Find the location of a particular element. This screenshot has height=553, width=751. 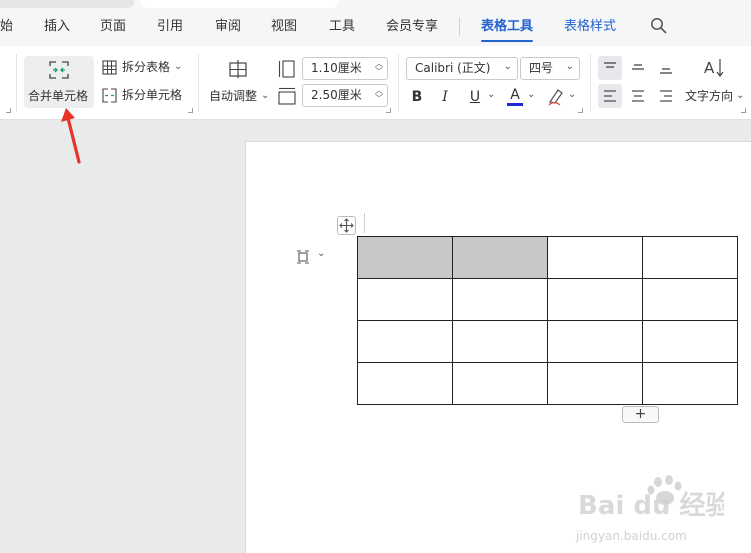

align-left-icon is located at coordinates (610, 96).